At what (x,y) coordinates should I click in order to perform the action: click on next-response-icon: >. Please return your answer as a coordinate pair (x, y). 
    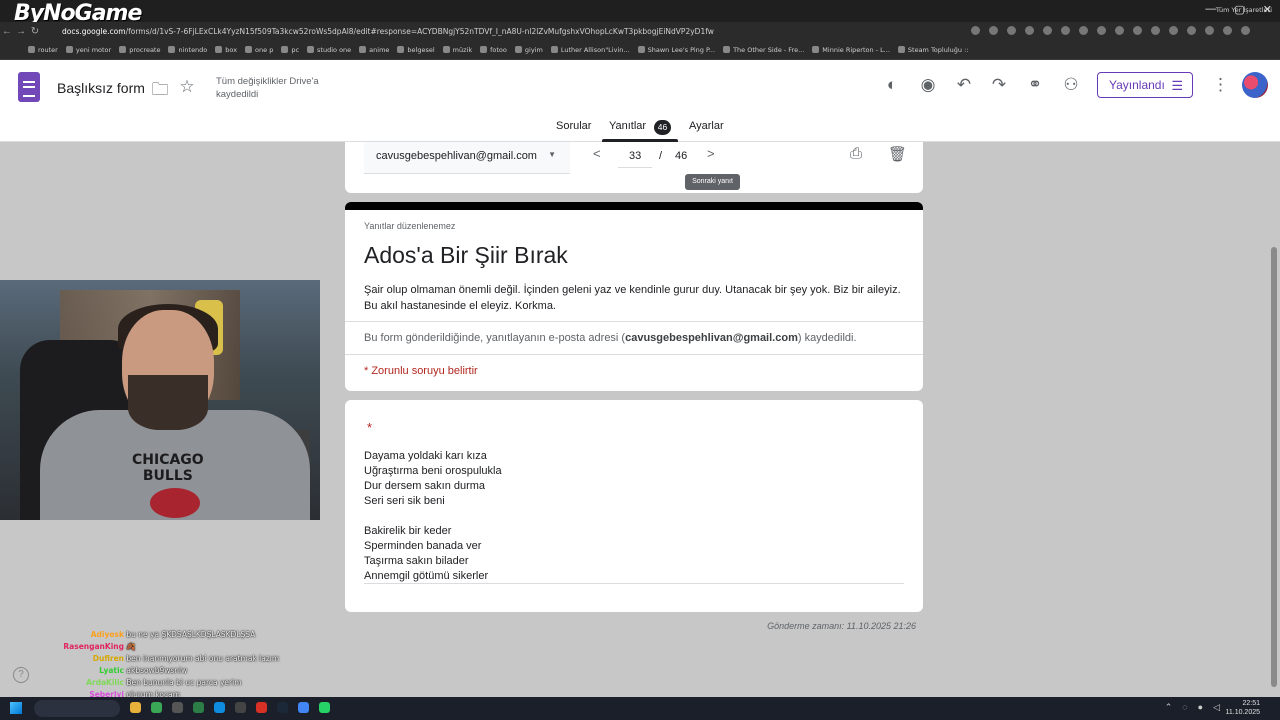
    Looking at the image, I should click on (711, 153).